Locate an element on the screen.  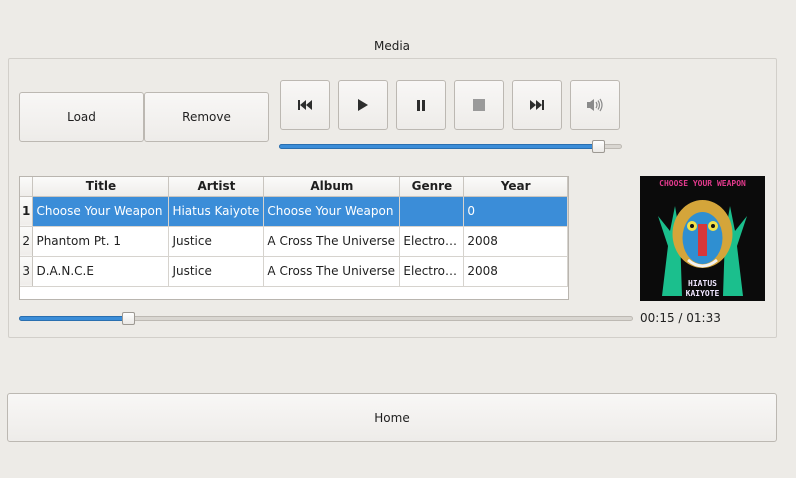
volume-slider is located at coordinates (450, 146).